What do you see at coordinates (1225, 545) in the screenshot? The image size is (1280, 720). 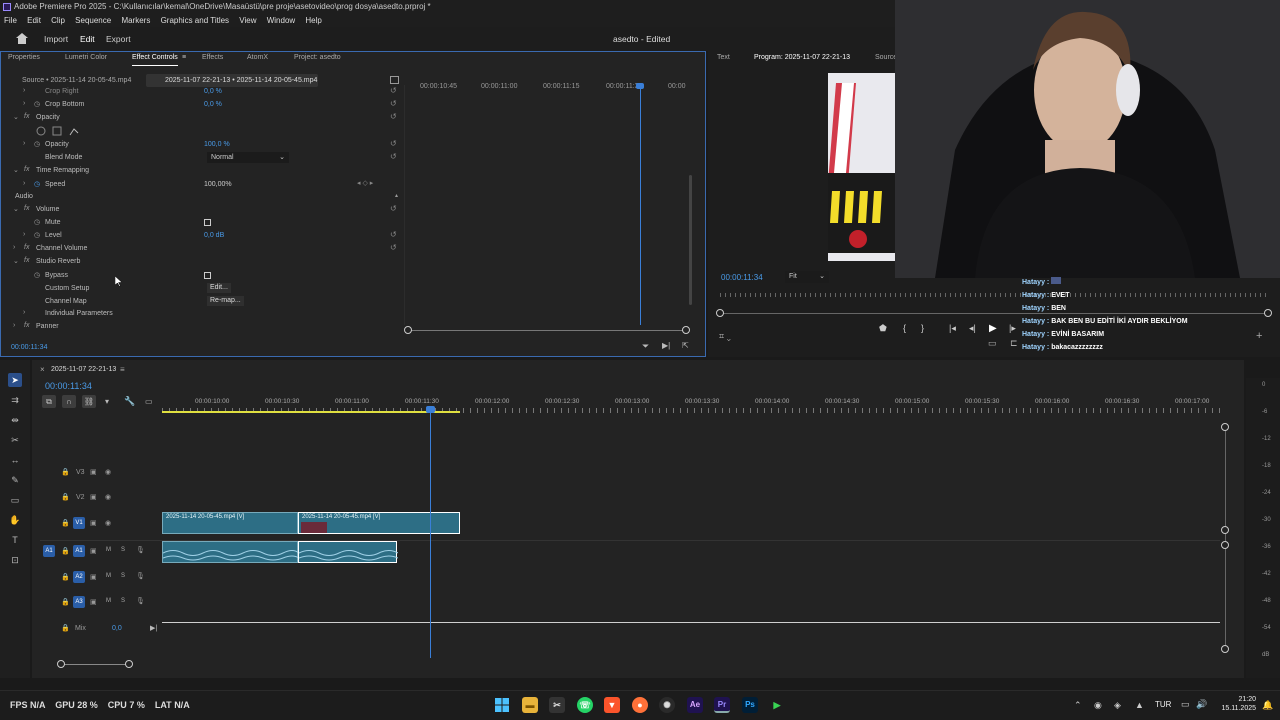 I see `scroll-handle` at bounding box center [1225, 545].